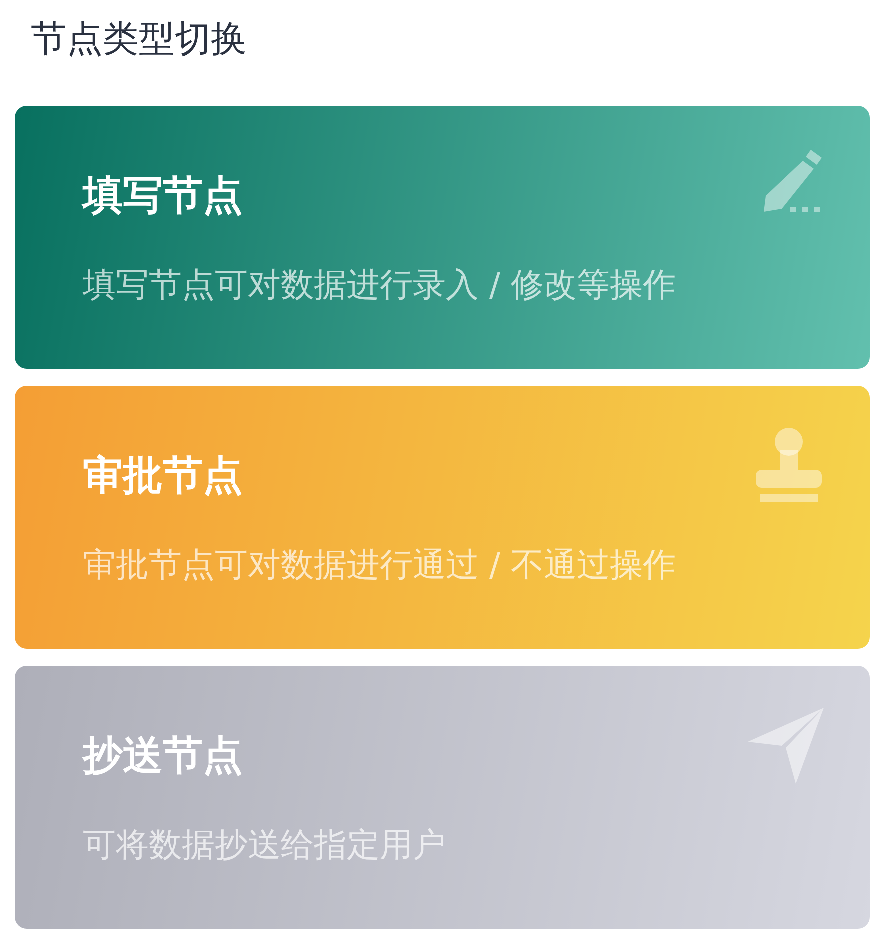 This screenshot has height=942, width=878. What do you see at coordinates (786, 746) in the screenshot?
I see `paper-plane-icon` at bounding box center [786, 746].